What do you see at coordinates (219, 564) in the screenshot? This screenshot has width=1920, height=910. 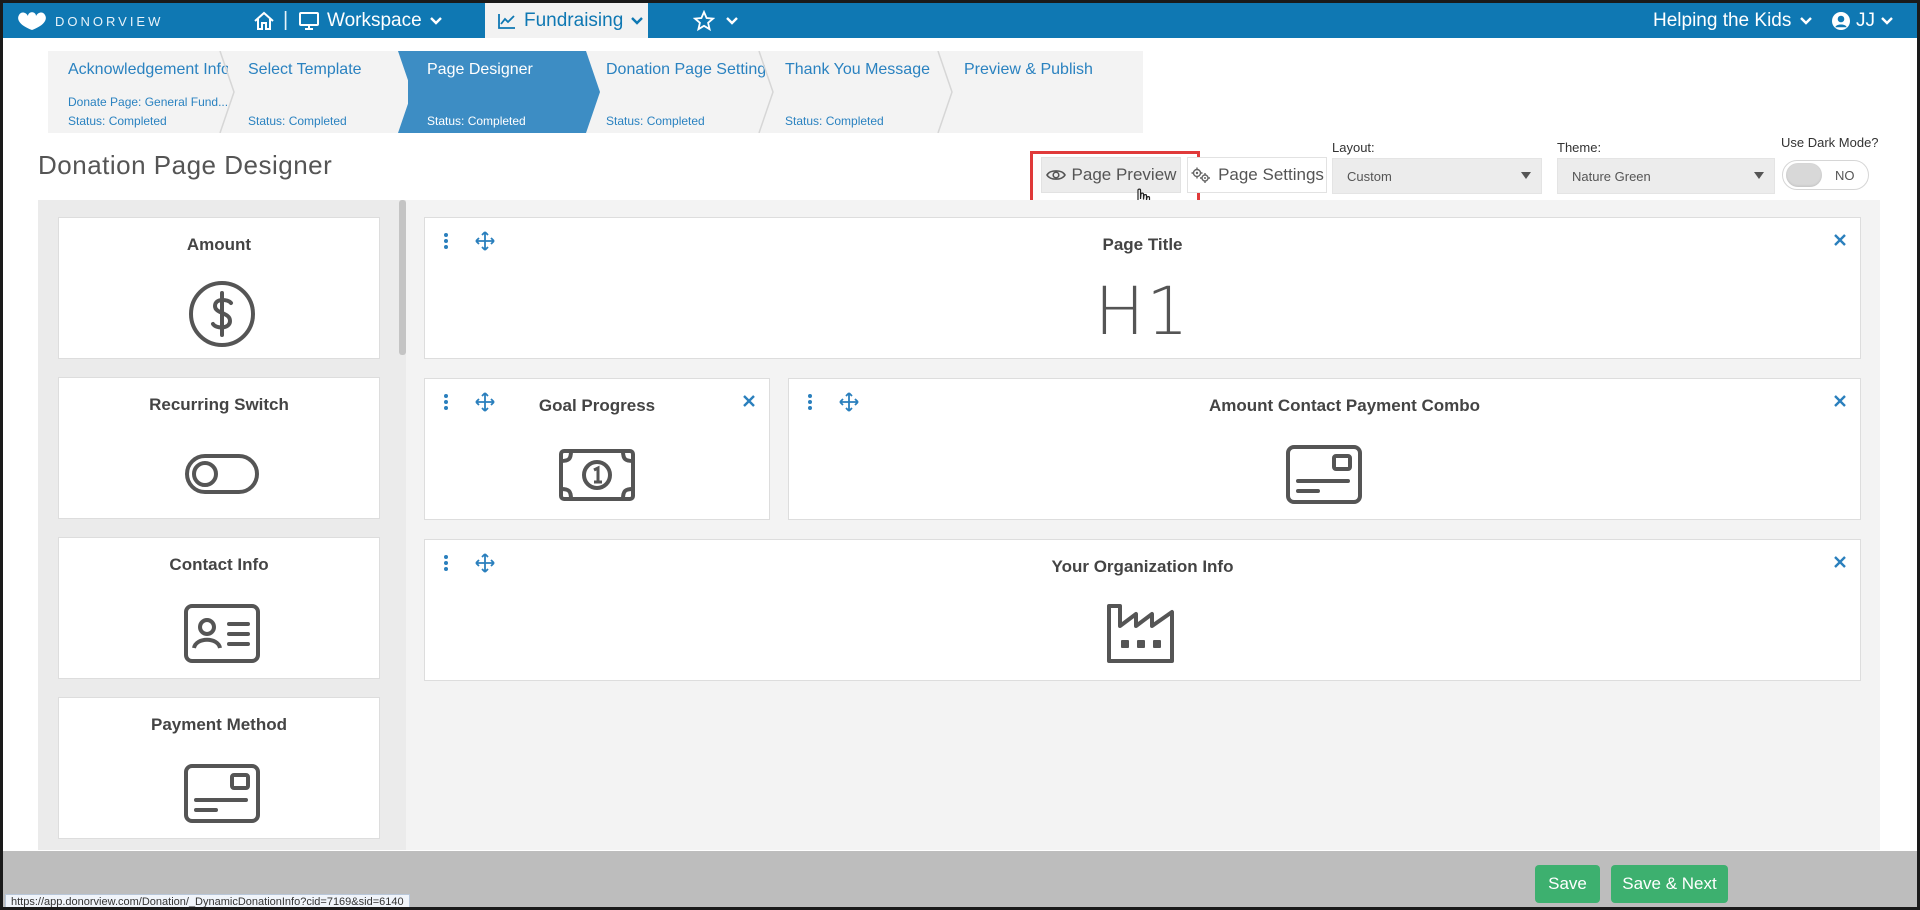 I see `palette-item-label: Contact Info` at bounding box center [219, 564].